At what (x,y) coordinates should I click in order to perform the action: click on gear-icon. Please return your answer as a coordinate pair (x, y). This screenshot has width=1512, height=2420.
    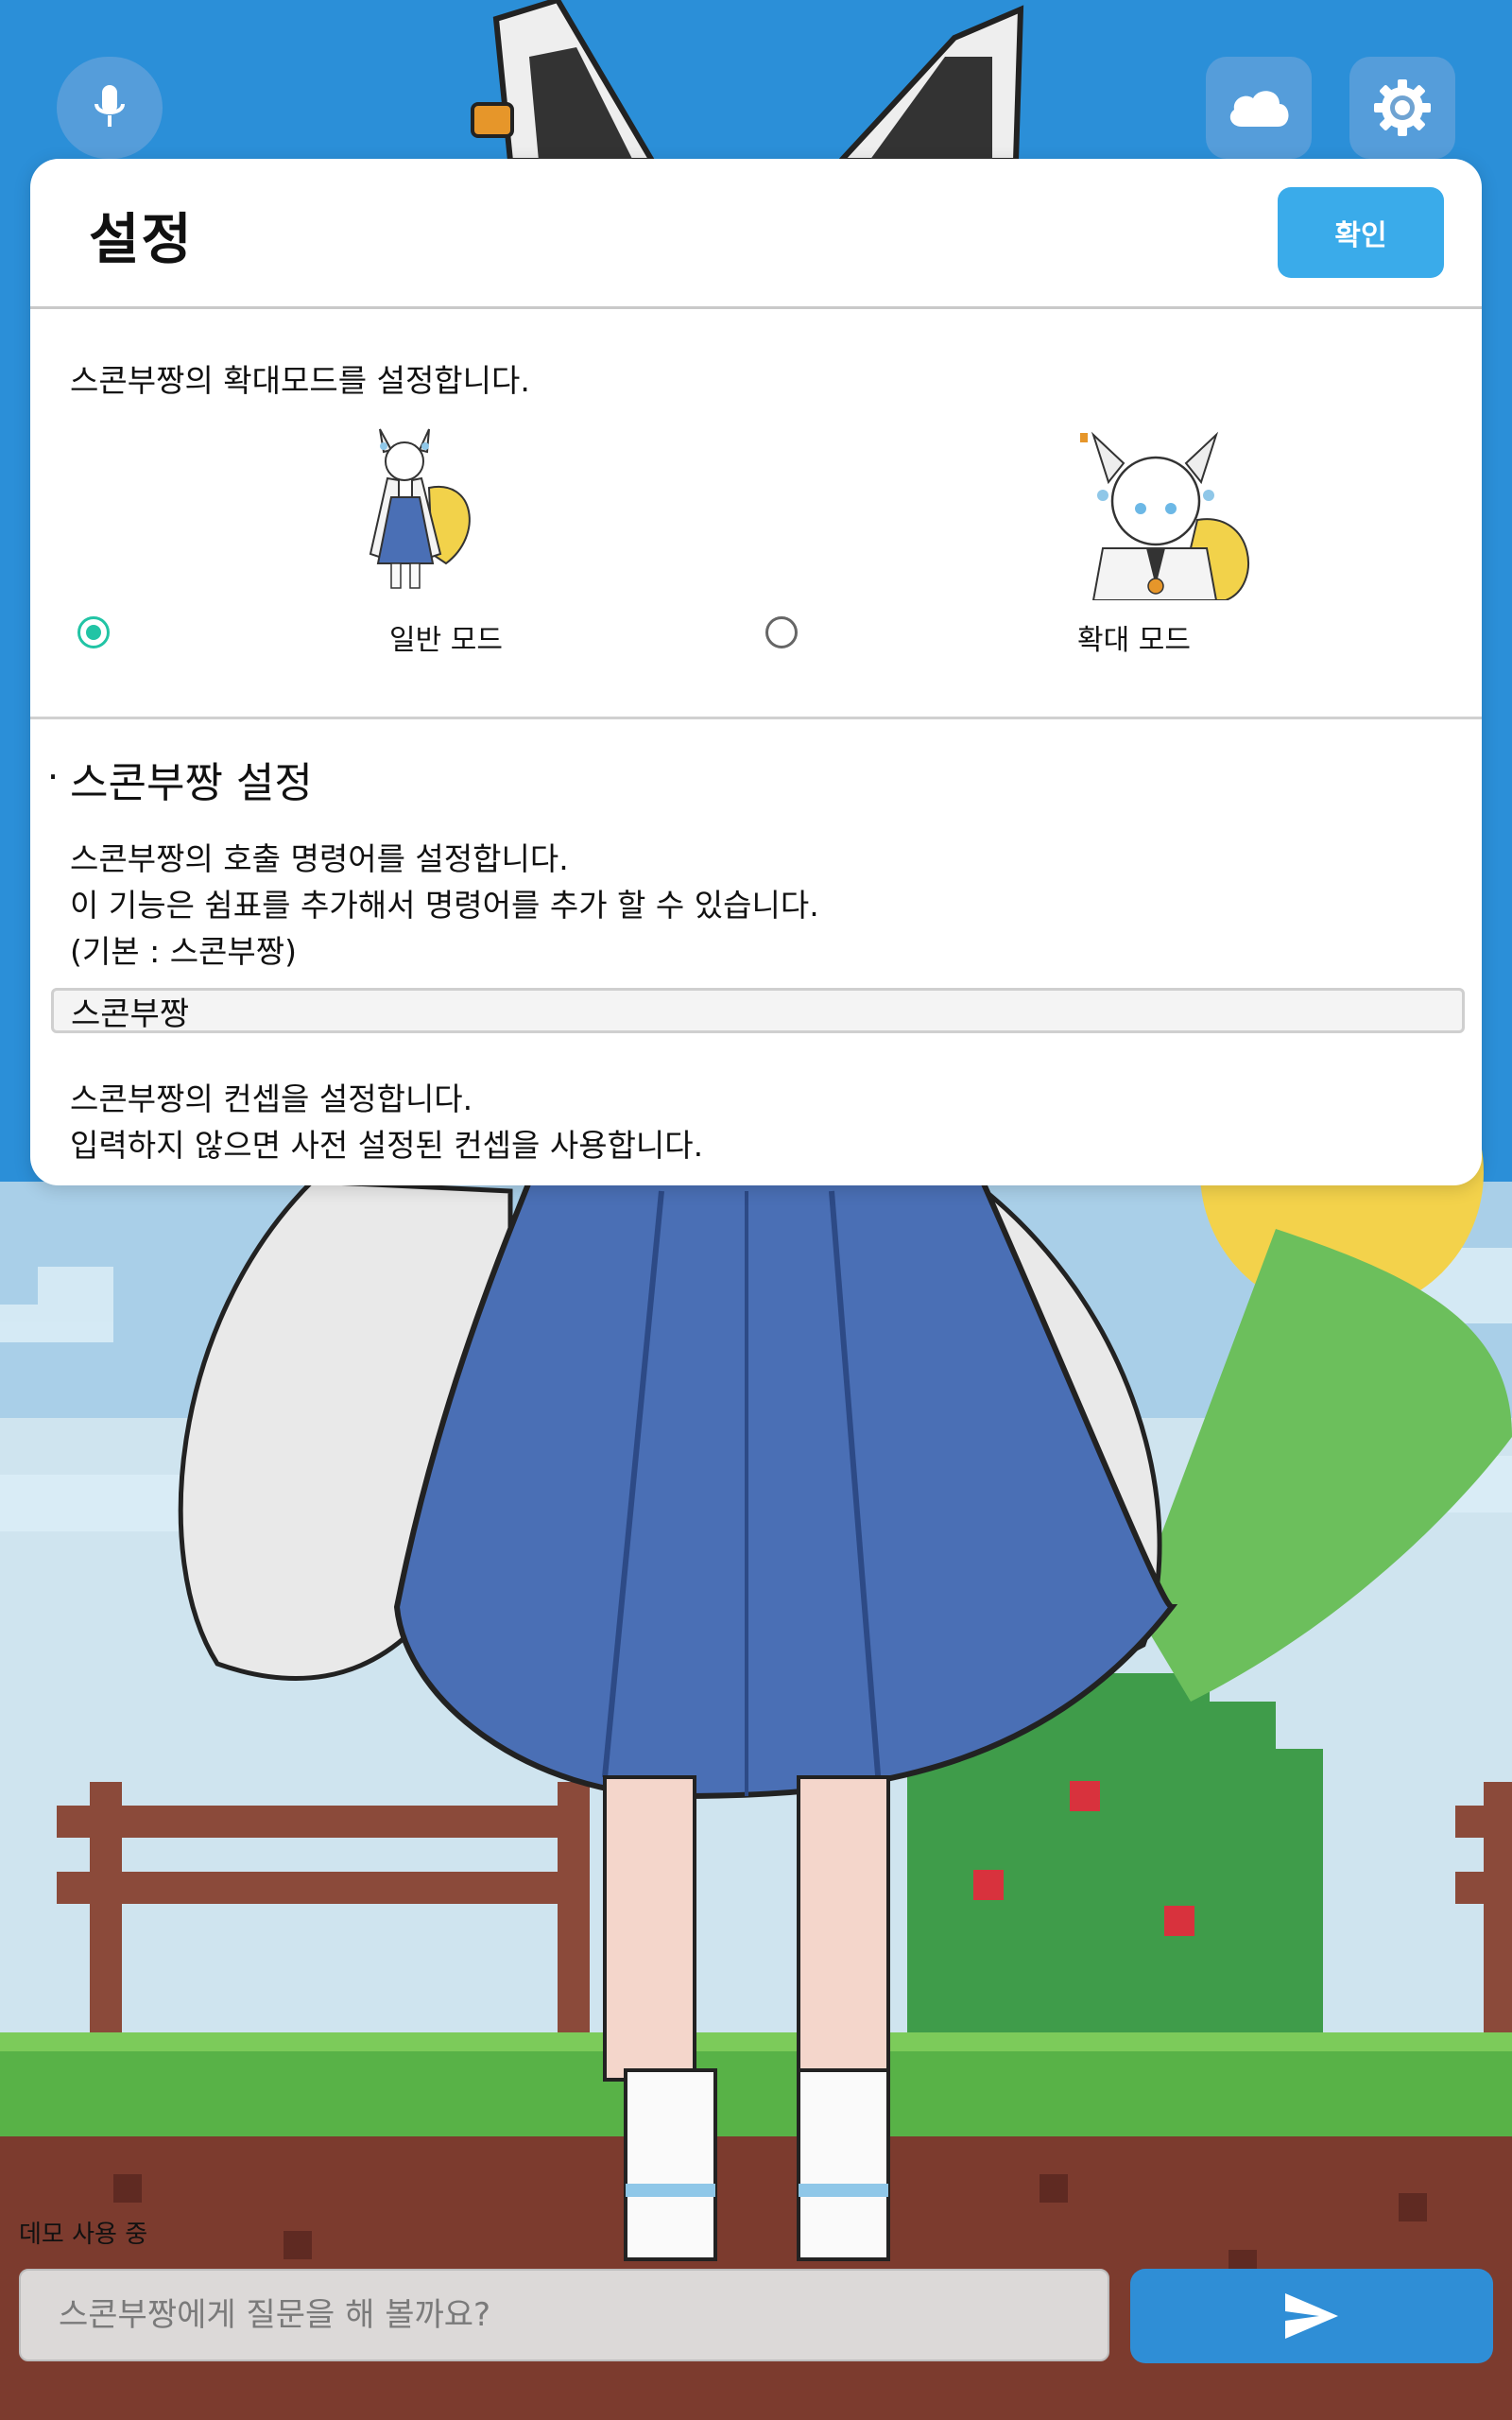
    Looking at the image, I should click on (1402, 107).